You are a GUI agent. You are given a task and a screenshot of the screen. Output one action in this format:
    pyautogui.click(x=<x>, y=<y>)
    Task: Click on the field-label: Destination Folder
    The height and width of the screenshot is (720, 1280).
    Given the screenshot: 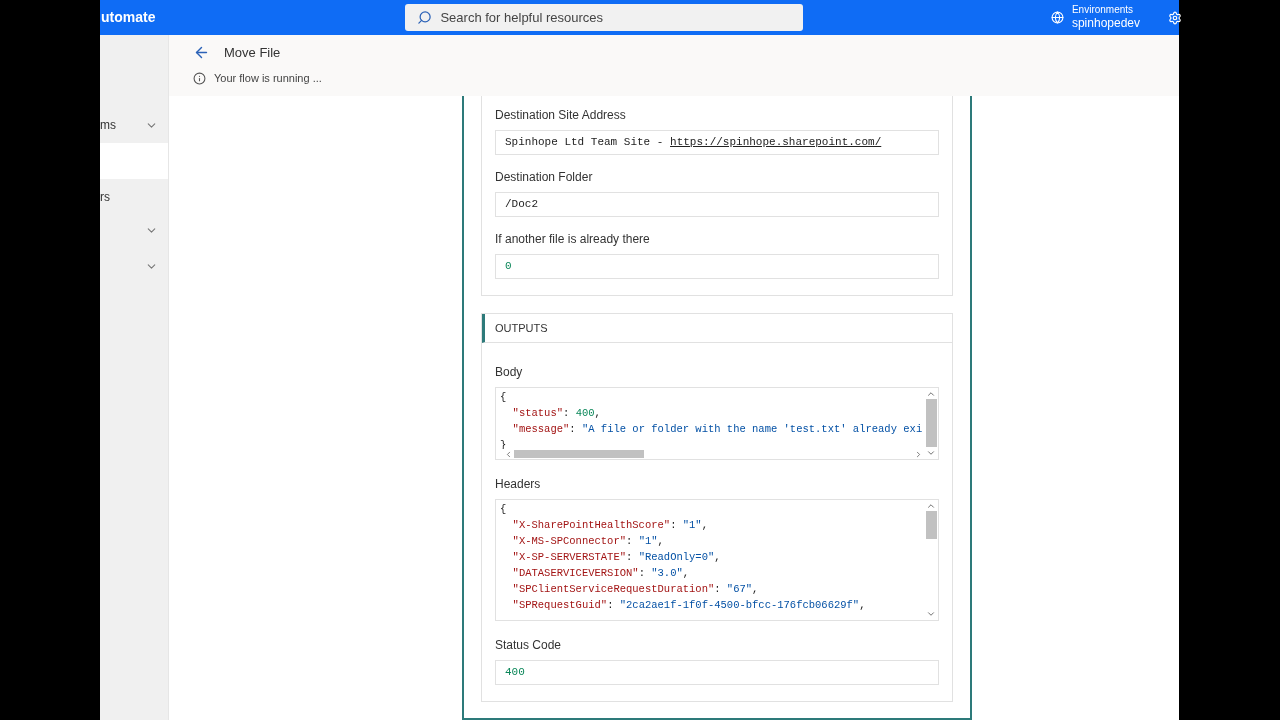 What is the action you would take?
    pyautogui.click(x=544, y=177)
    